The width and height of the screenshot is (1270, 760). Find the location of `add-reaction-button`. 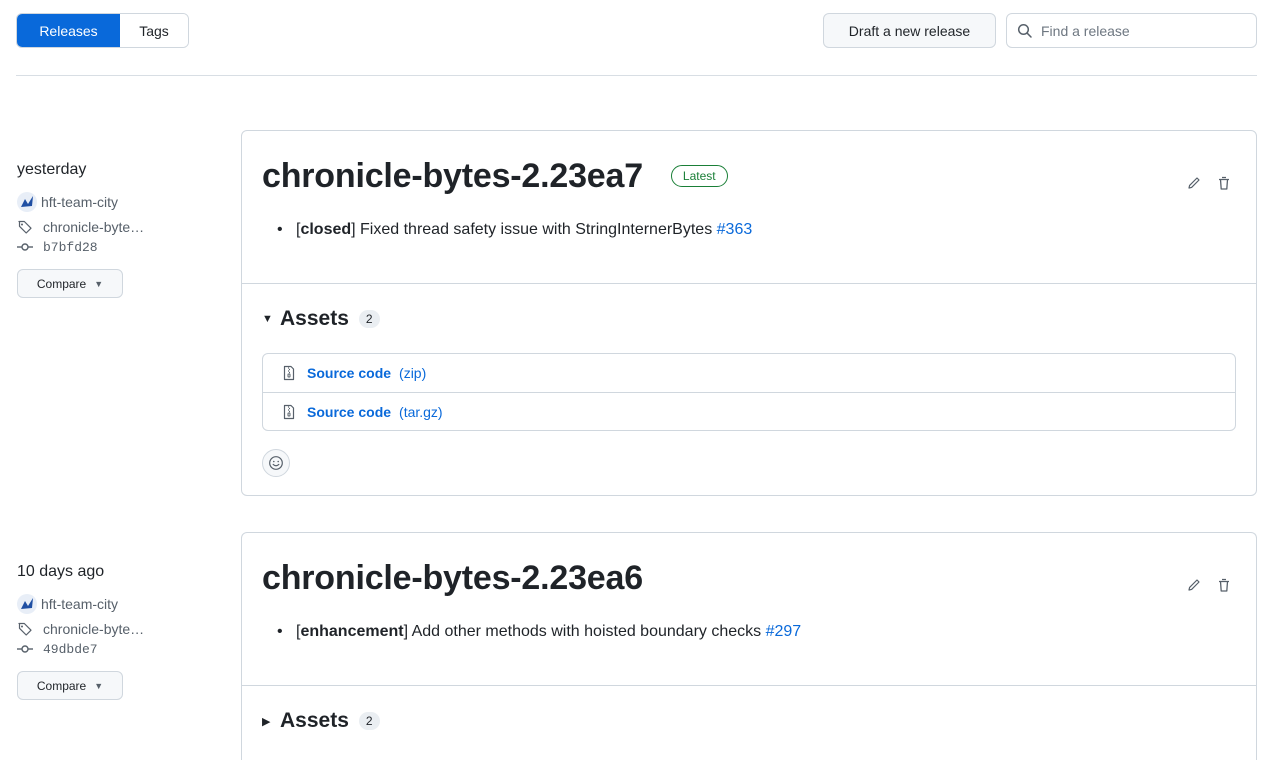

add-reaction-button is located at coordinates (276, 463).